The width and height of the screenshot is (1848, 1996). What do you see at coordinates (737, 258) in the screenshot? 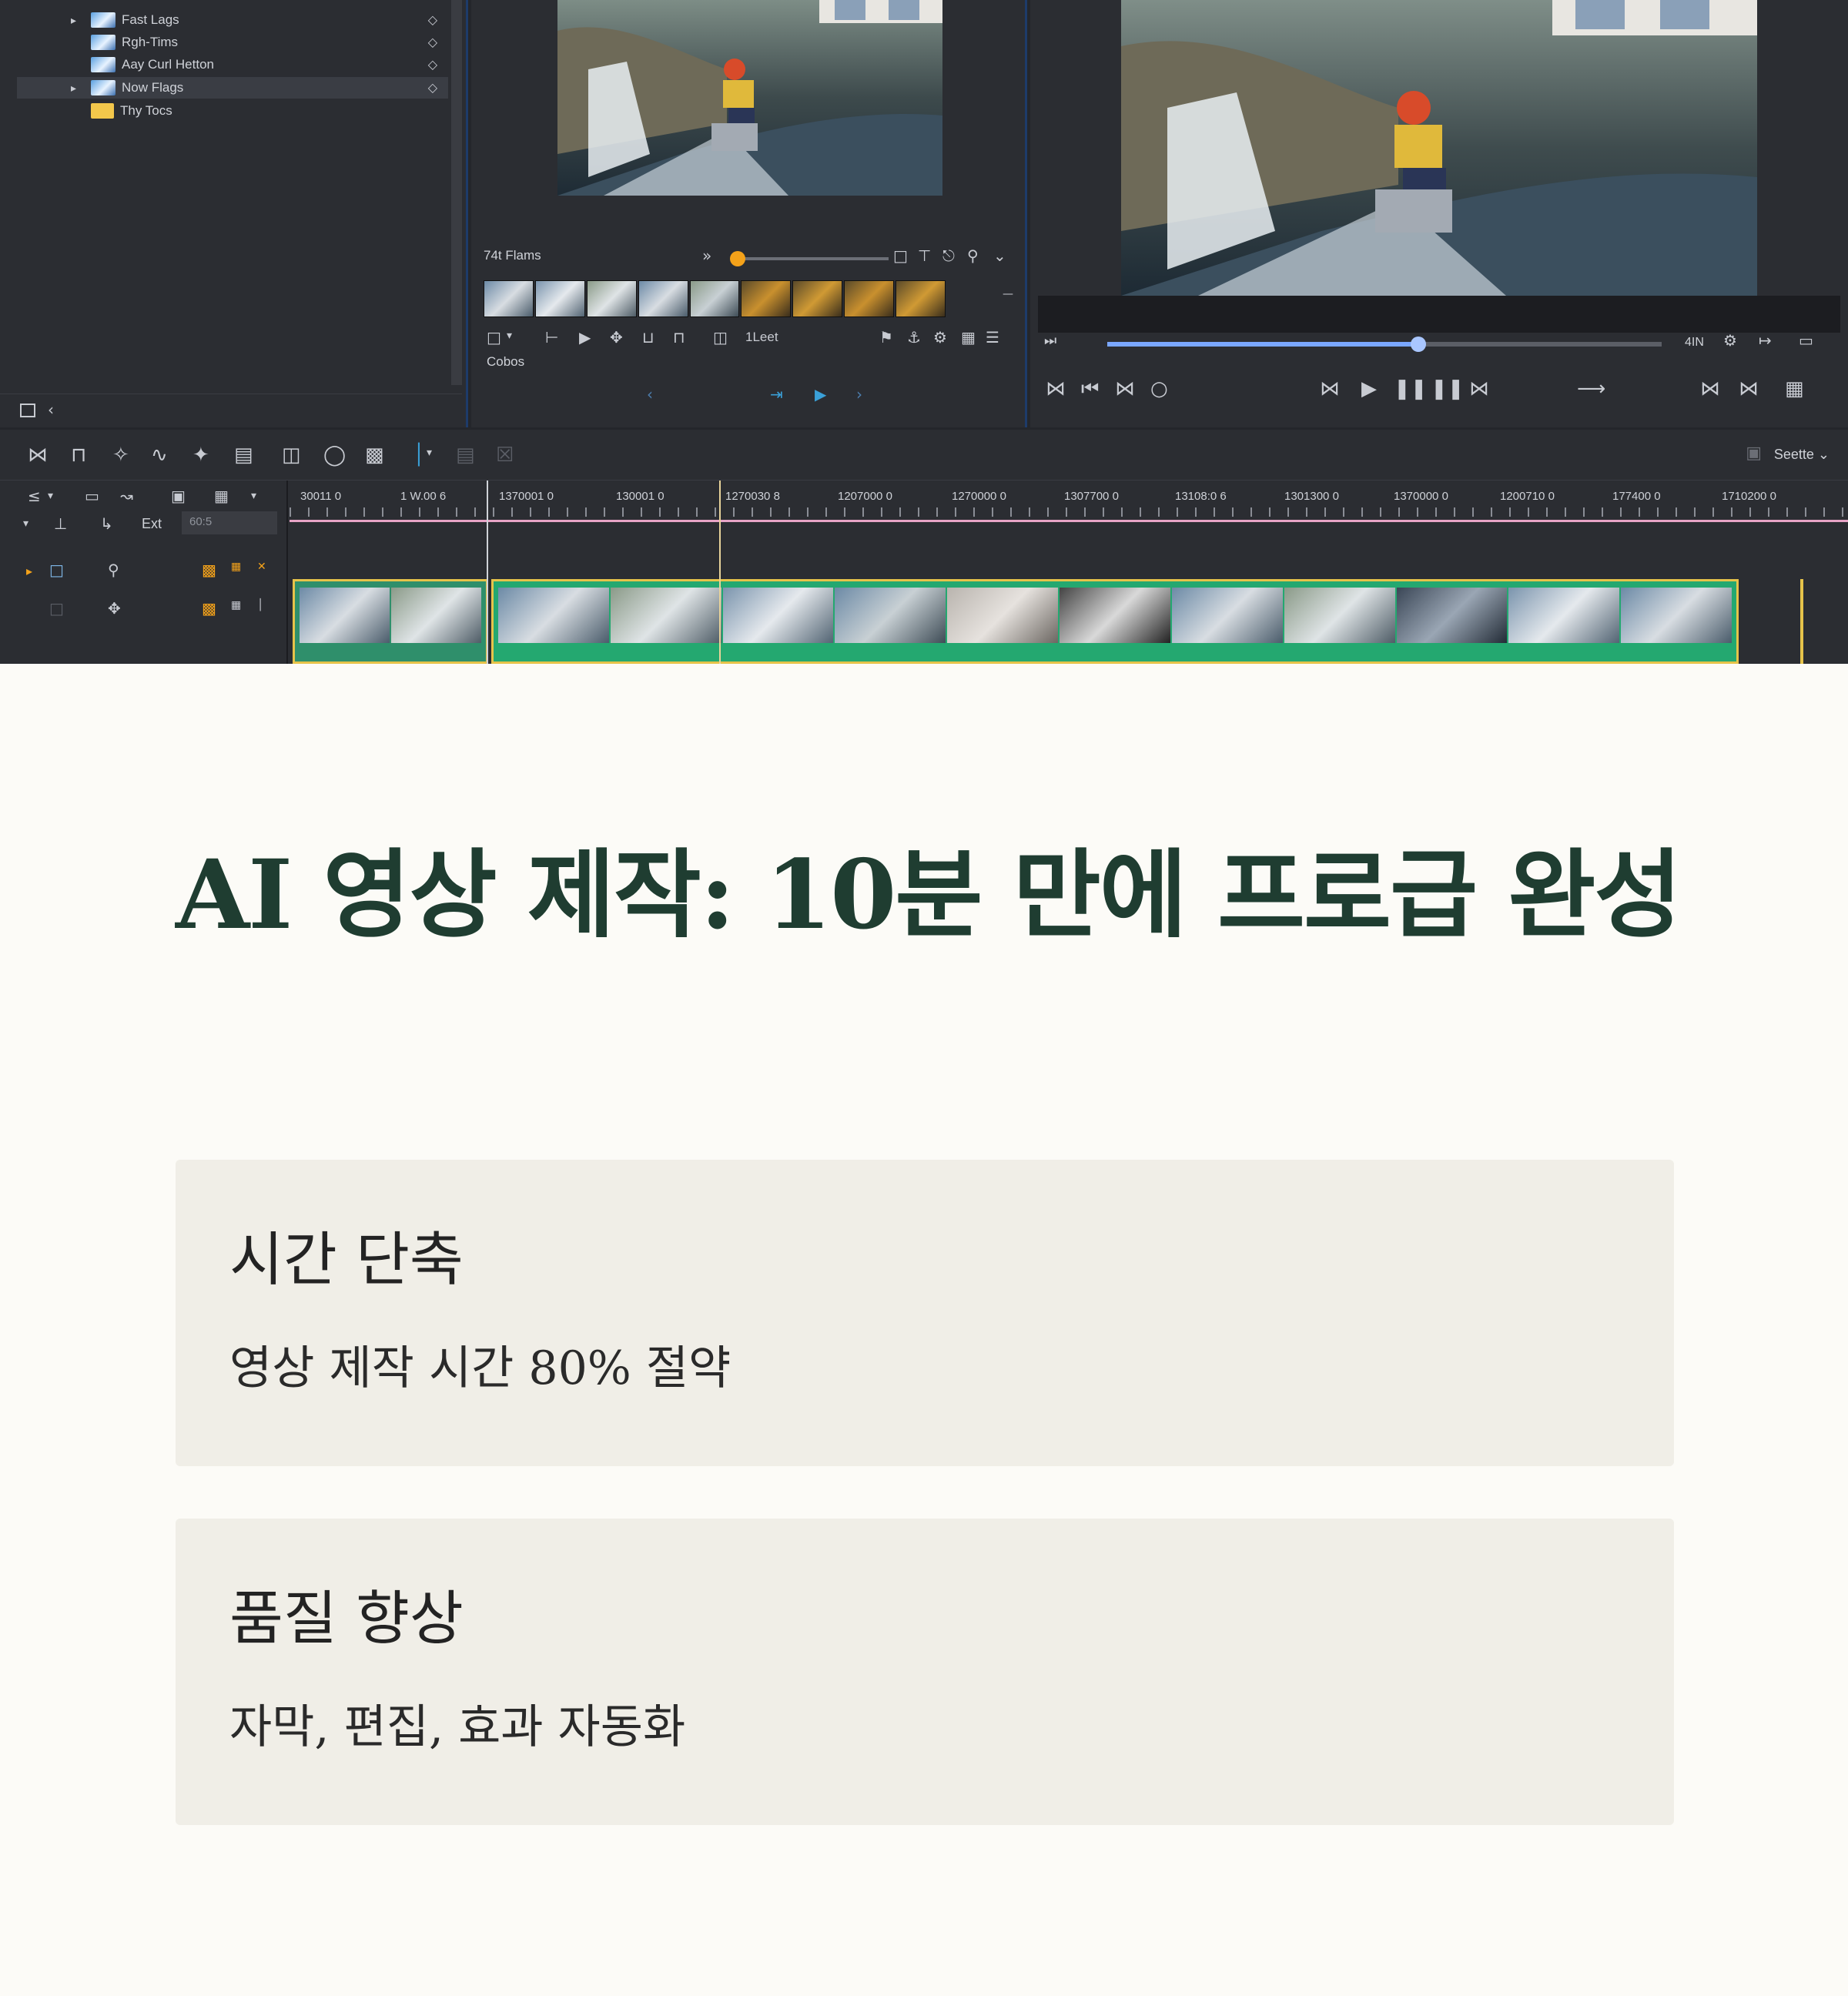
I see `source-zoom-knob` at bounding box center [737, 258].